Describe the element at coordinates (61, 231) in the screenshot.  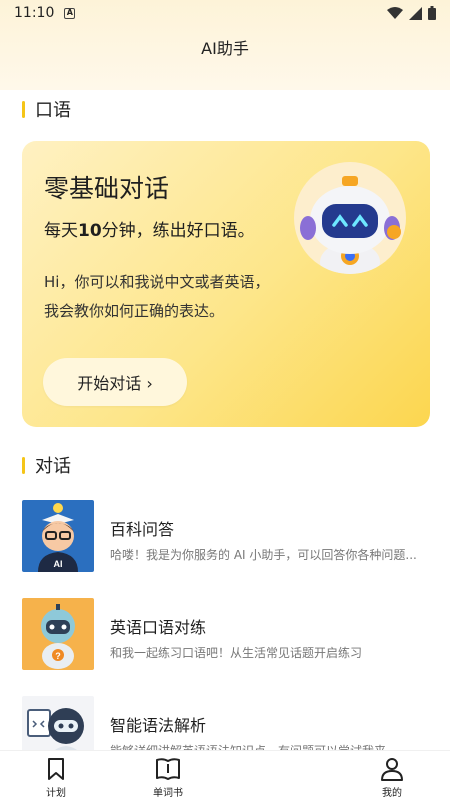
I see `hero-sub-prefix: 每天` at that location.